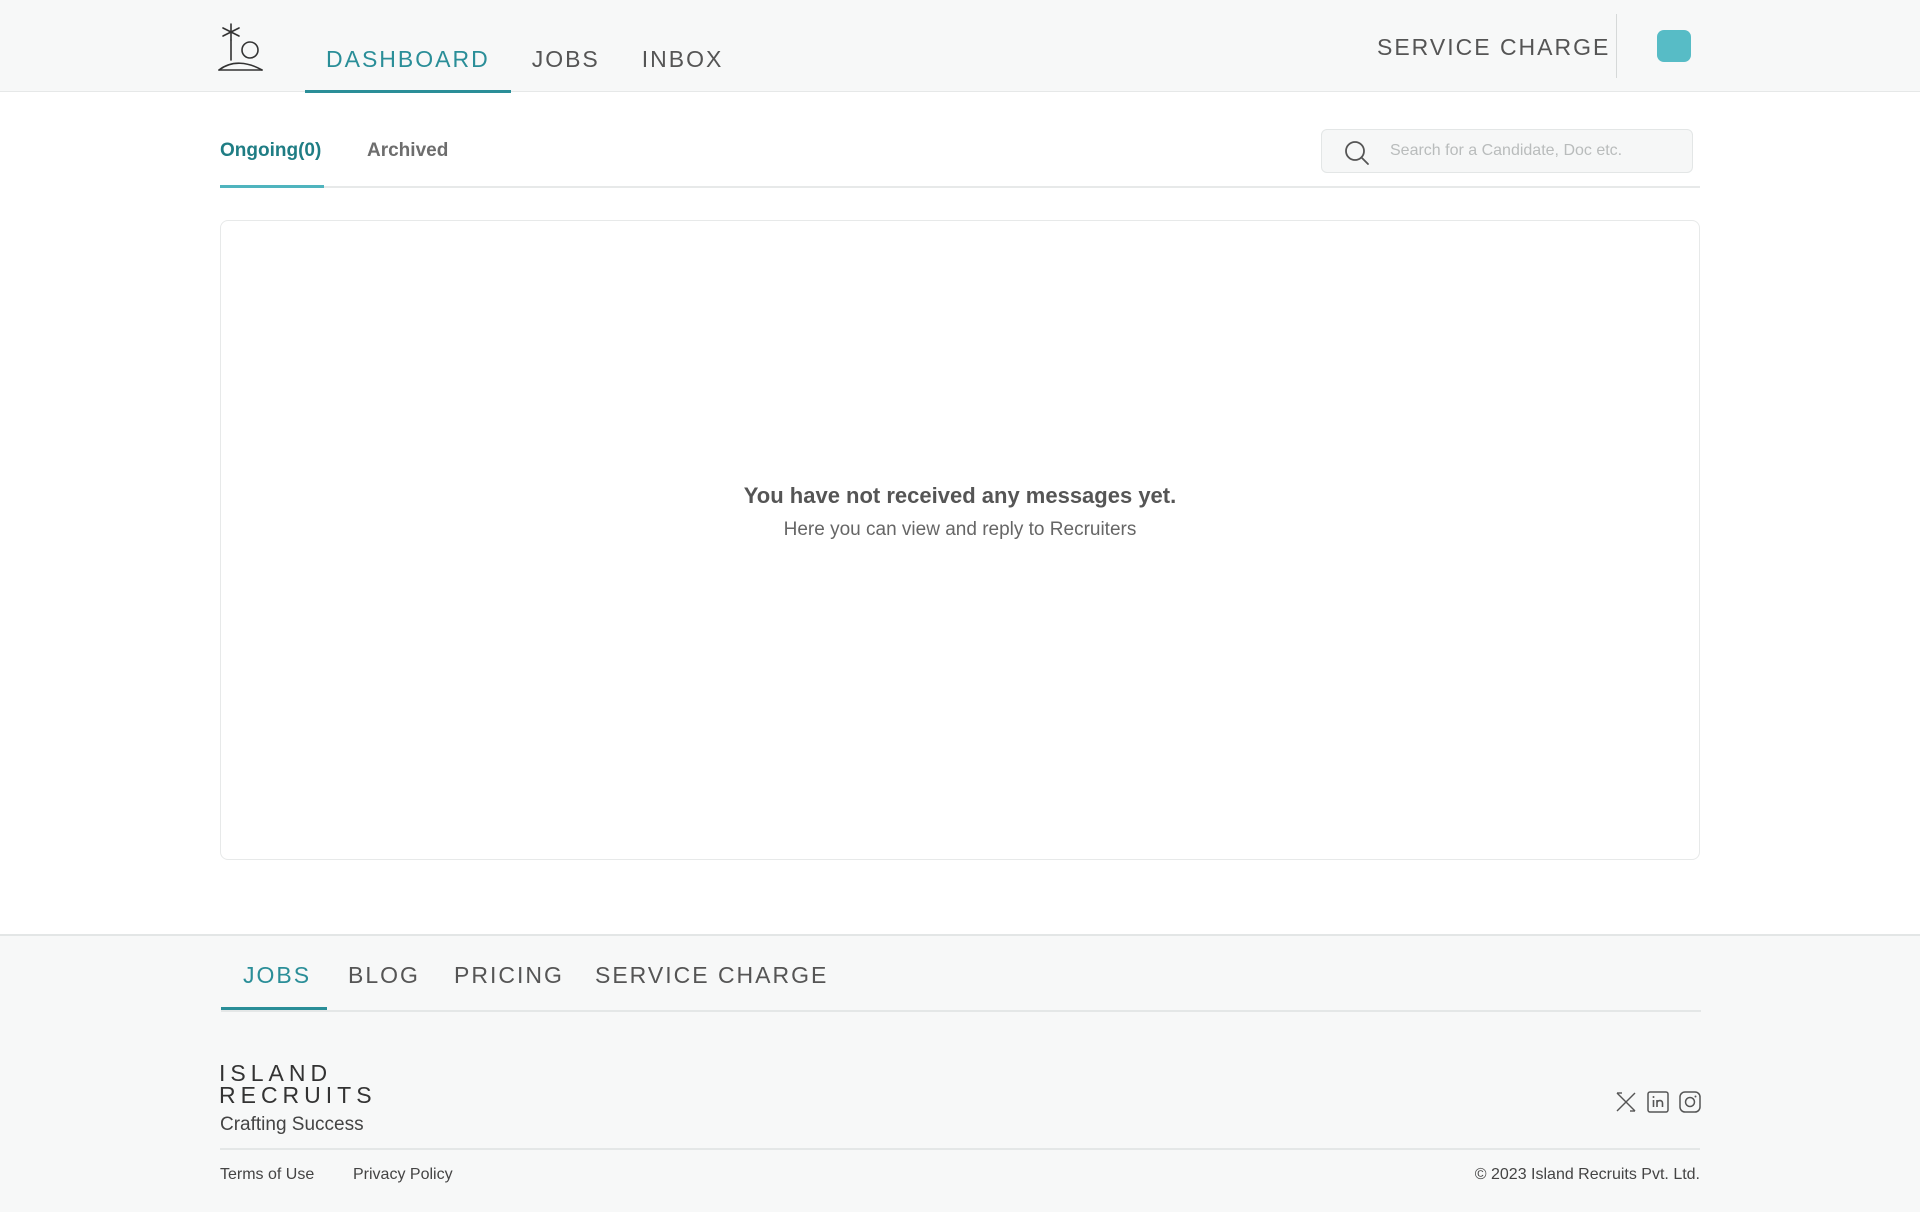 This screenshot has height=1212, width=1920. Describe the element at coordinates (384, 975) in the screenshot. I see `footer-nav-blog: BLOG` at that location.